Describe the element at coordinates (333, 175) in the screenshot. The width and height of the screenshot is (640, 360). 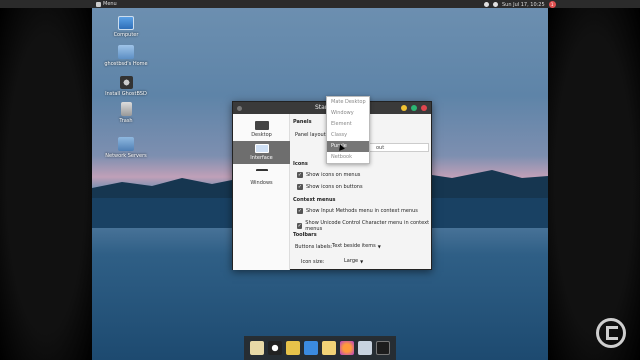
I see `checkbox-label: Show icons on menus` at that location.